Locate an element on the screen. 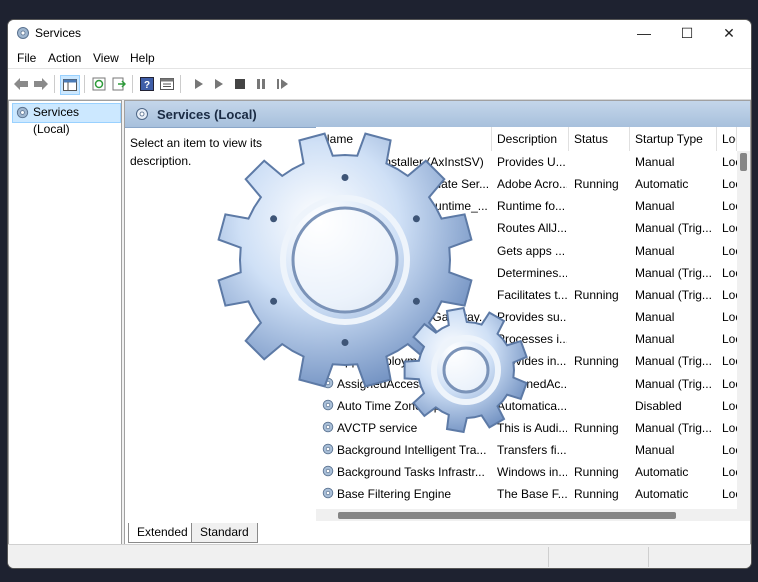  menu-file: File is located at coordinates (26, 58).